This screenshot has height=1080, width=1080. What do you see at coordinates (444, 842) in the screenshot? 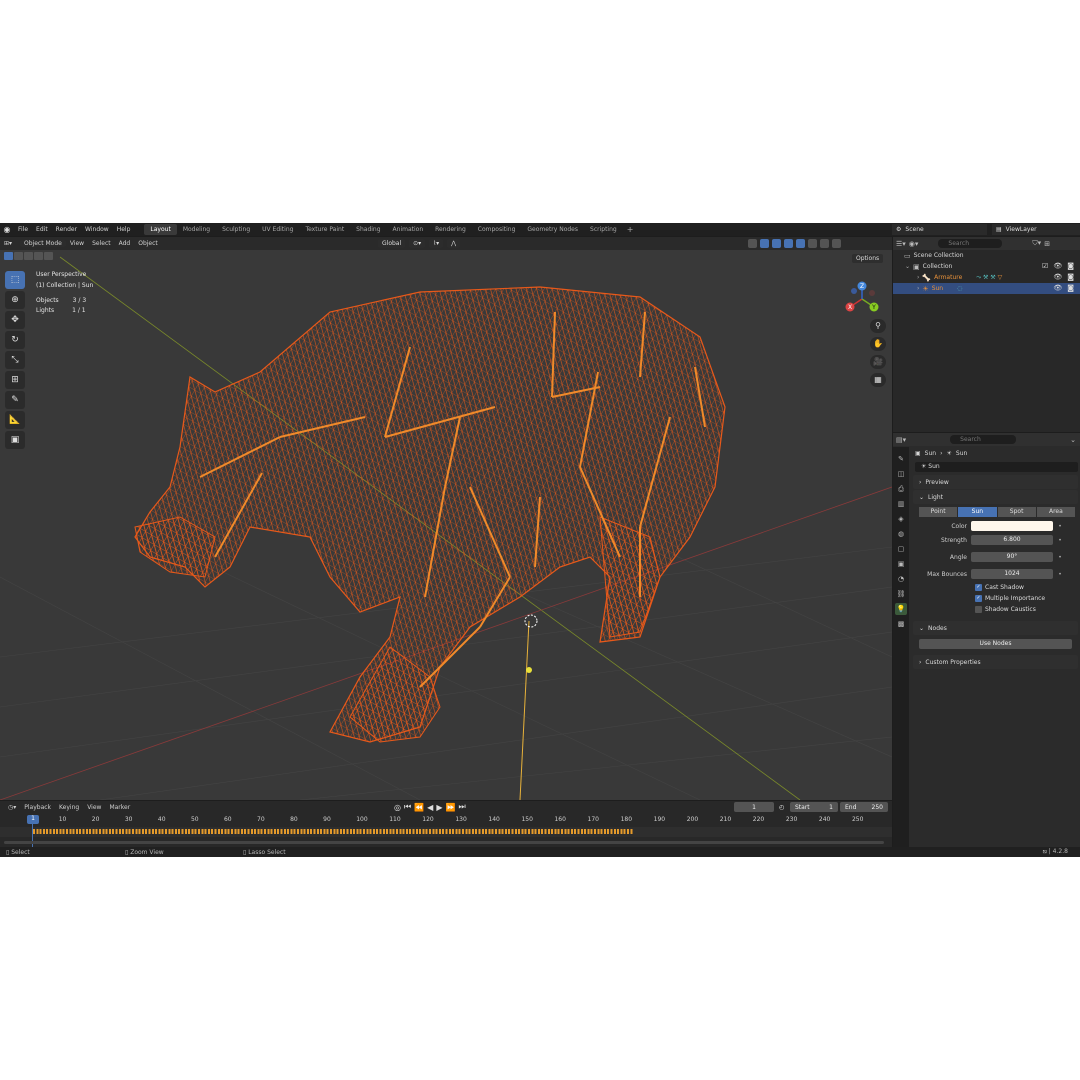
I see `timeline-scrollbar` at bounding box center [444, 842].